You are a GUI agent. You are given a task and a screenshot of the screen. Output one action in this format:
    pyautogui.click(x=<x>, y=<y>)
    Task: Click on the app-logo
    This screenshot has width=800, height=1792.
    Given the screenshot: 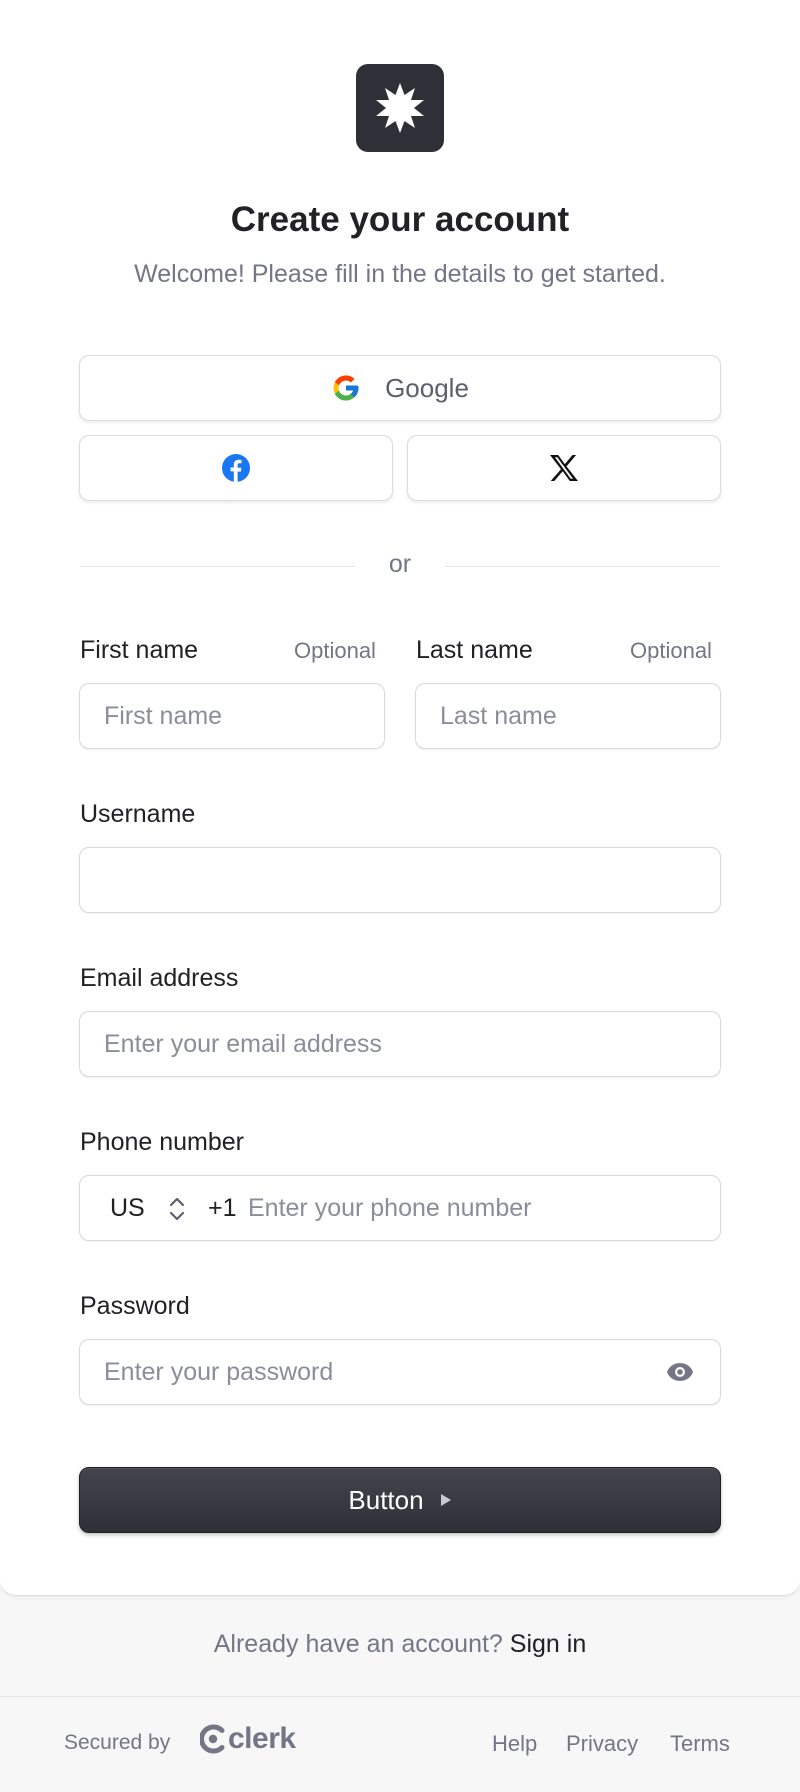 What is the action you would take?
    pyautogui.click(x=400, y=108)
    